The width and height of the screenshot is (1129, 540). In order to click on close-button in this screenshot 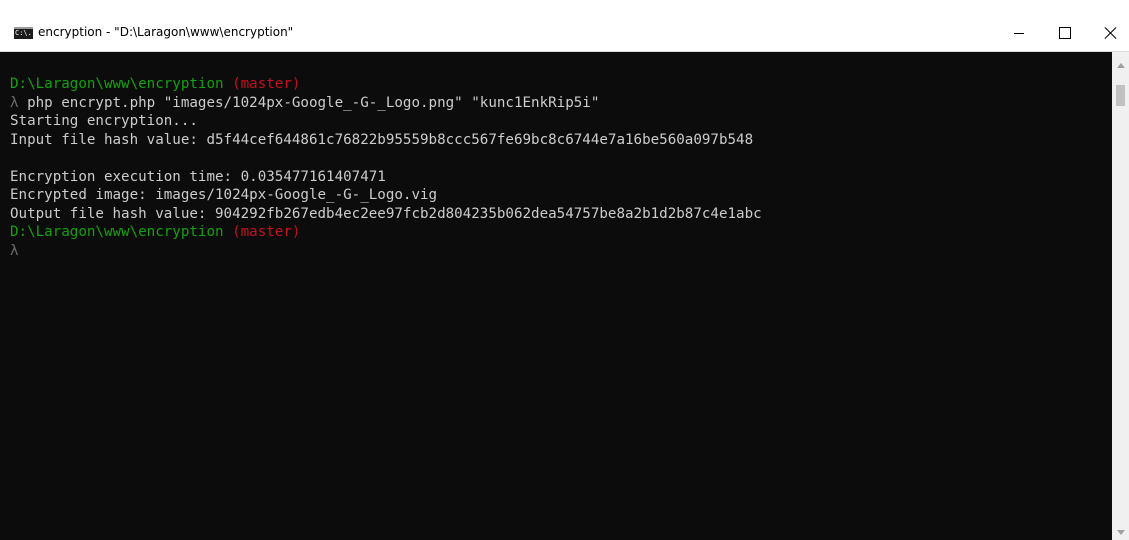, I will do `click(1108, 26)`.